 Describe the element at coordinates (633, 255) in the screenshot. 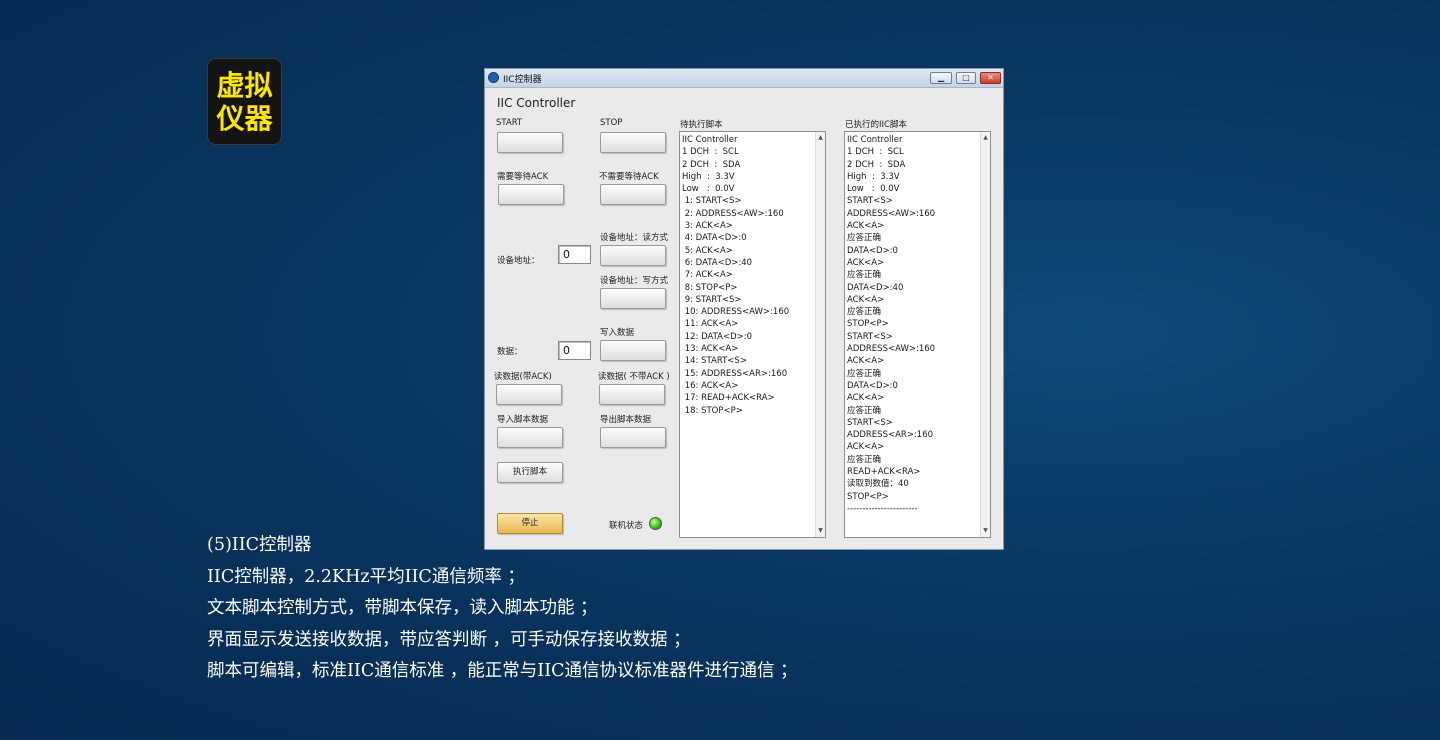

I see `dev-addr-read-button` at that location.